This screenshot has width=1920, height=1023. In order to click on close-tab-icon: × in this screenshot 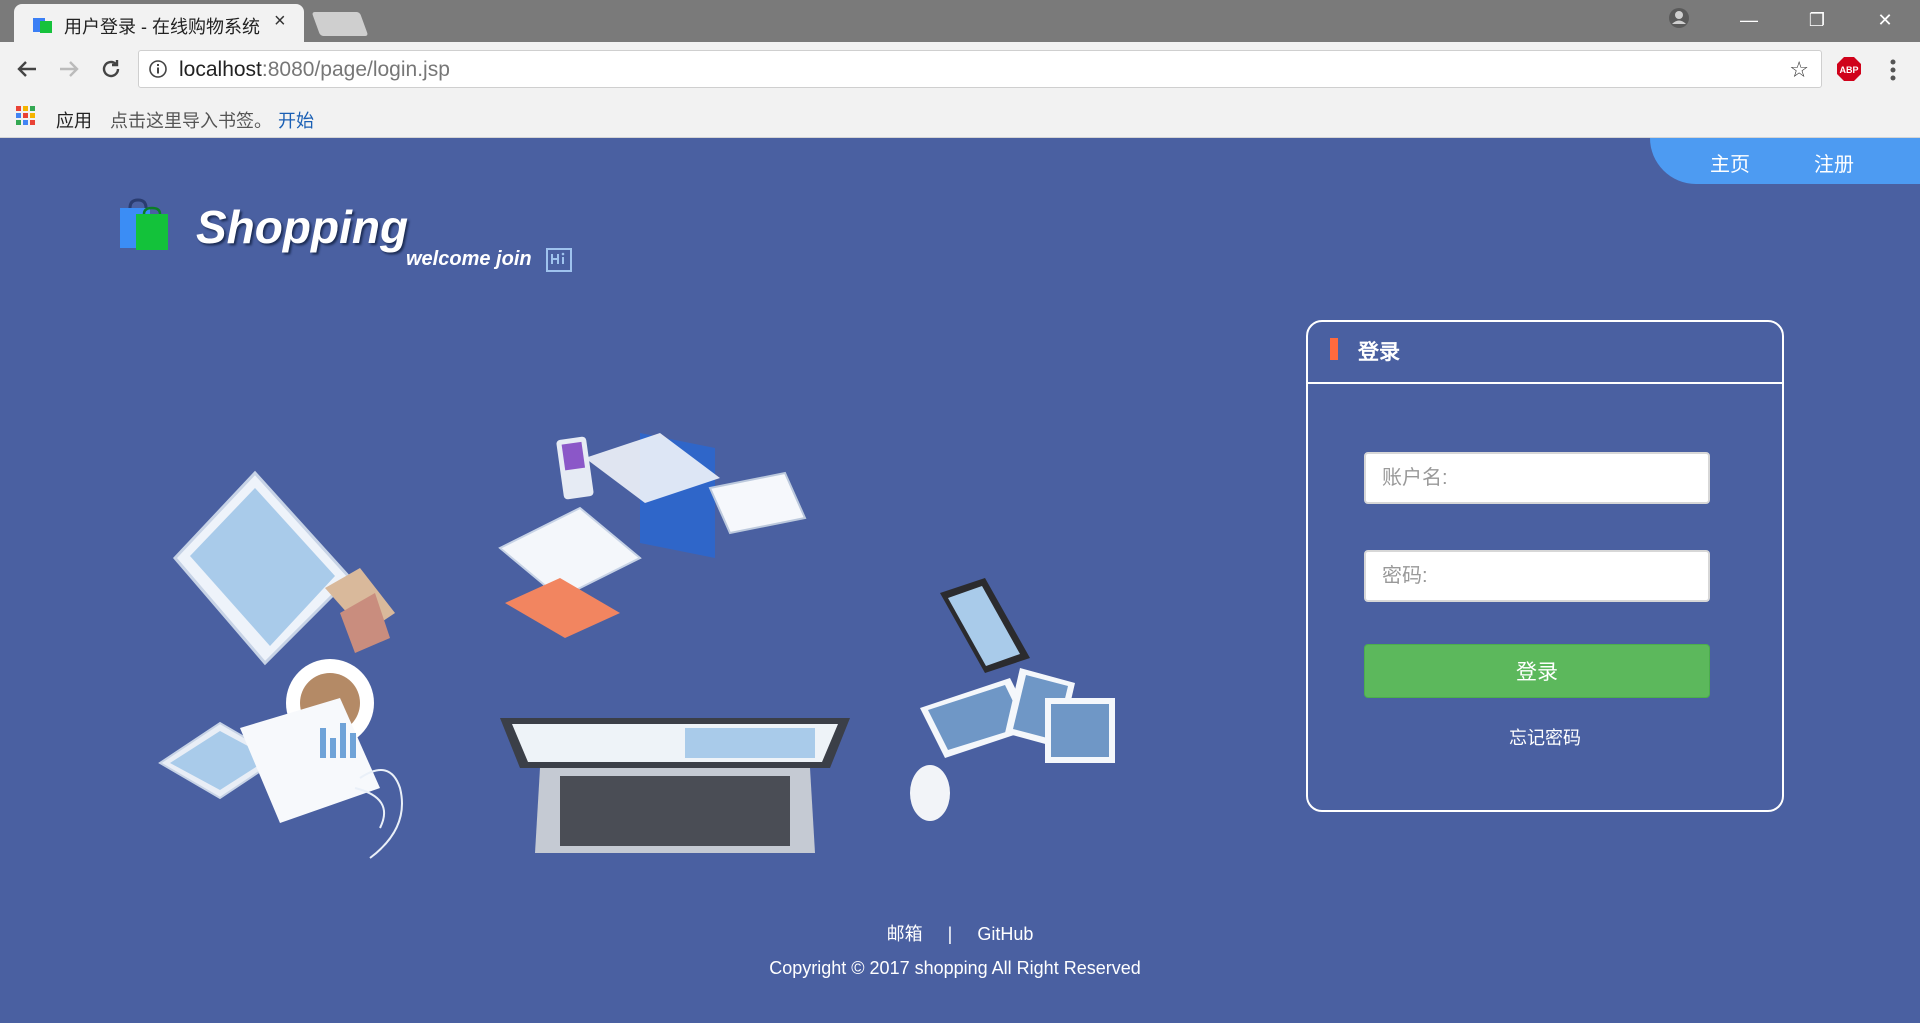, I will do `click(280, 21)`.